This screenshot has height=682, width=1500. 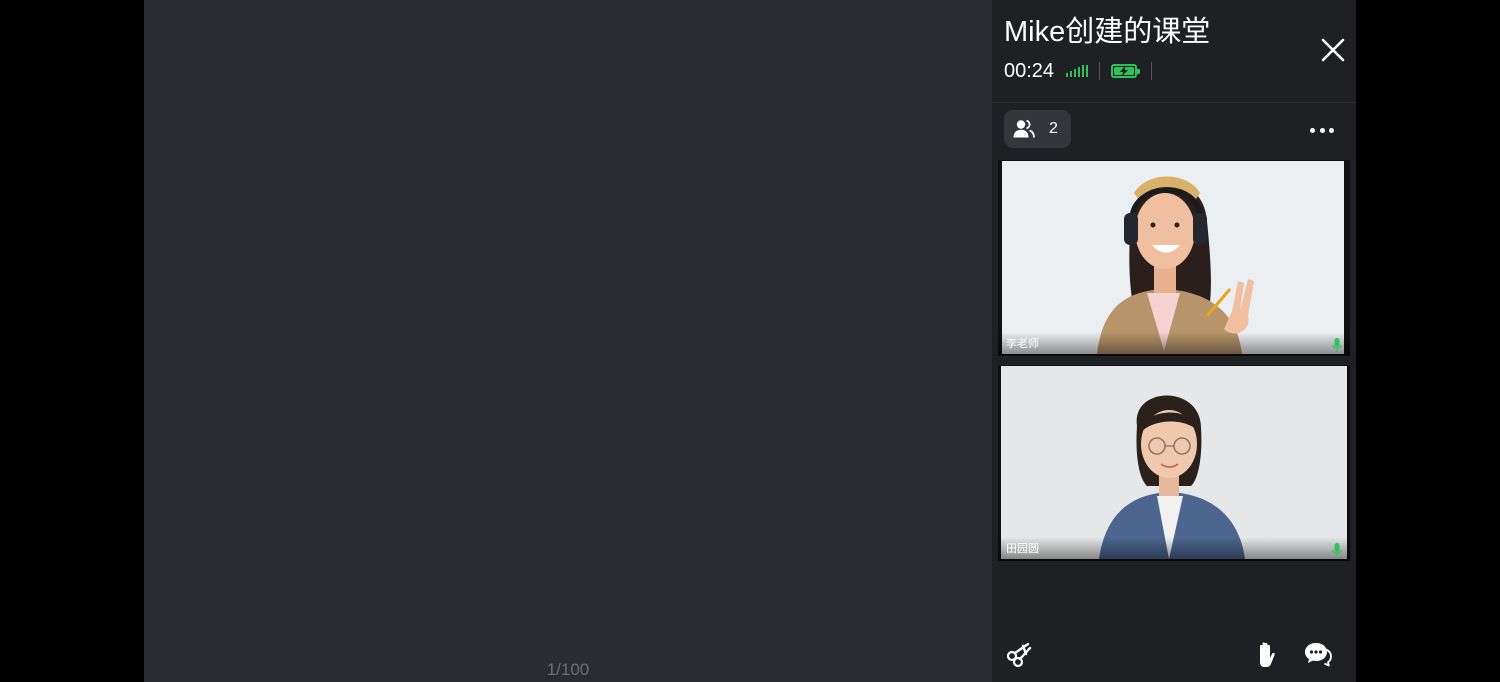 I want to click on close-icon, so click(x=1333, y=50).